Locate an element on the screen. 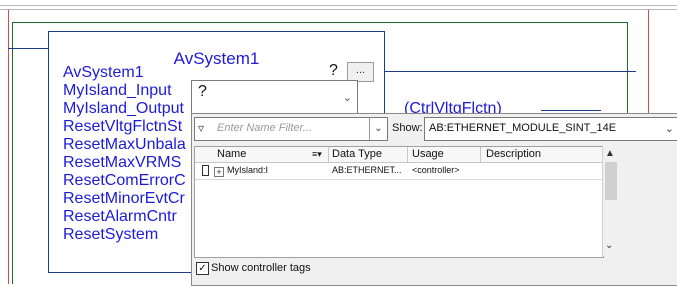 Image resolution: width=677 pixels, height=286 pixels. pin-resetalarmcntr: ResetAlarmCntr is located at coordinates (120, 216).